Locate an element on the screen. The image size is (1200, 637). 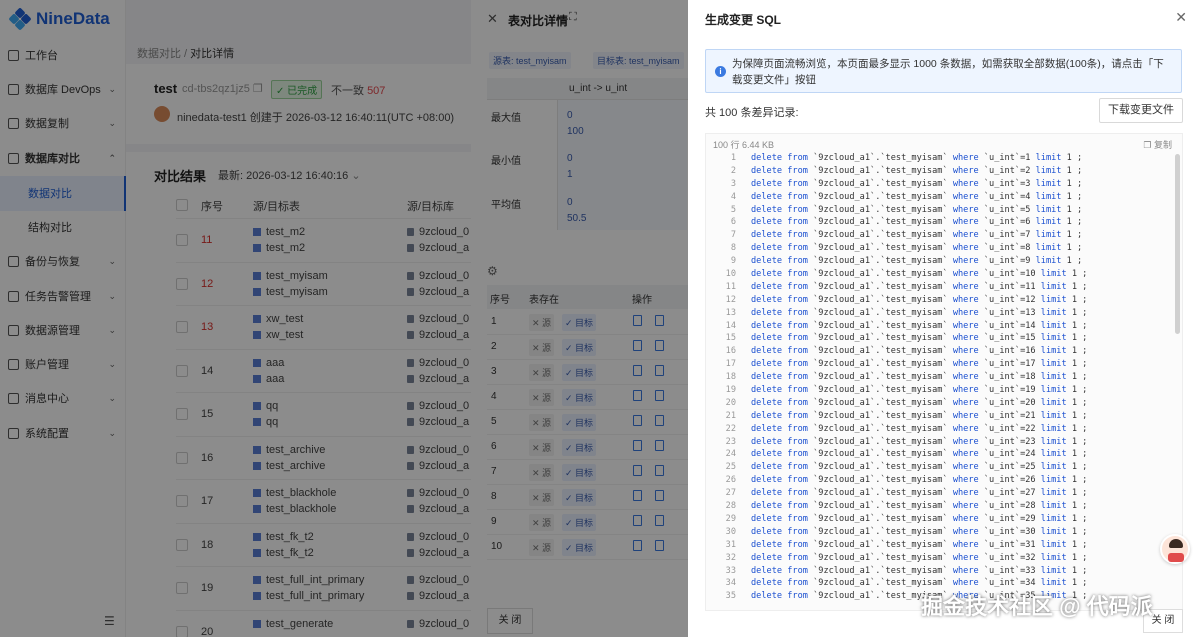
line-number: 21 is located at coordinates (730, 415).